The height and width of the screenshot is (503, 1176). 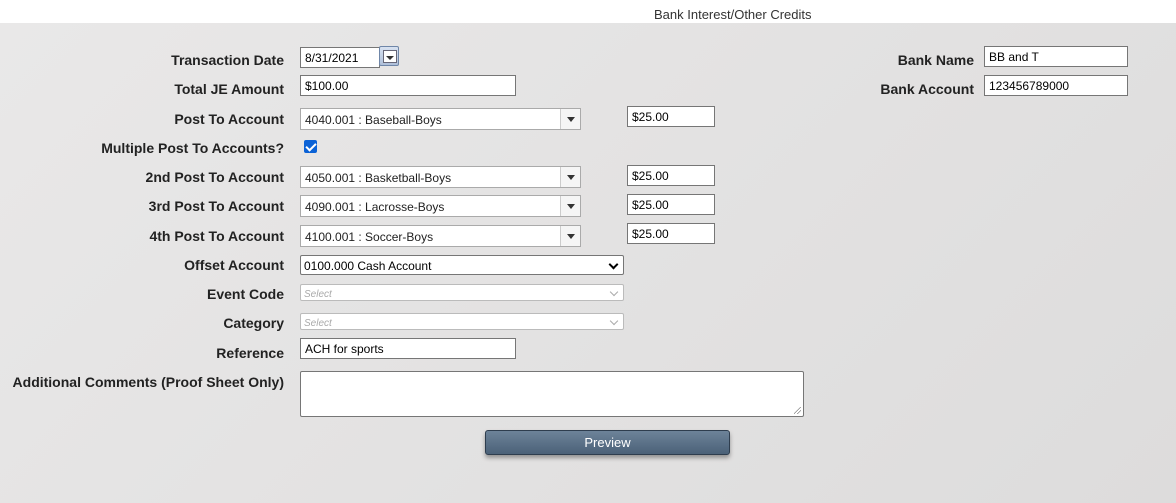 I want to click on offset-account-label: Offset Account, so click(x=234, y=265).